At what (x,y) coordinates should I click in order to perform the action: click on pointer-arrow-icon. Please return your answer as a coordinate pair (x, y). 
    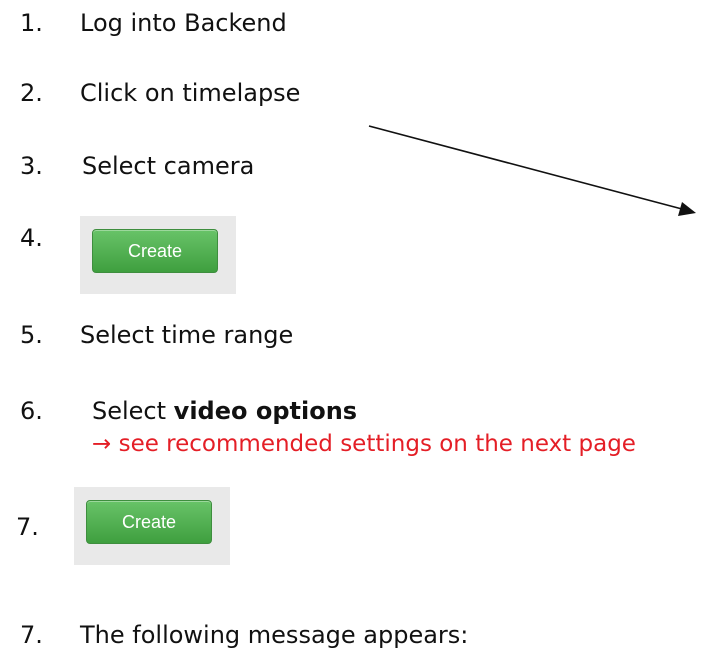
    Looking at the image, I should click on (532, 170).